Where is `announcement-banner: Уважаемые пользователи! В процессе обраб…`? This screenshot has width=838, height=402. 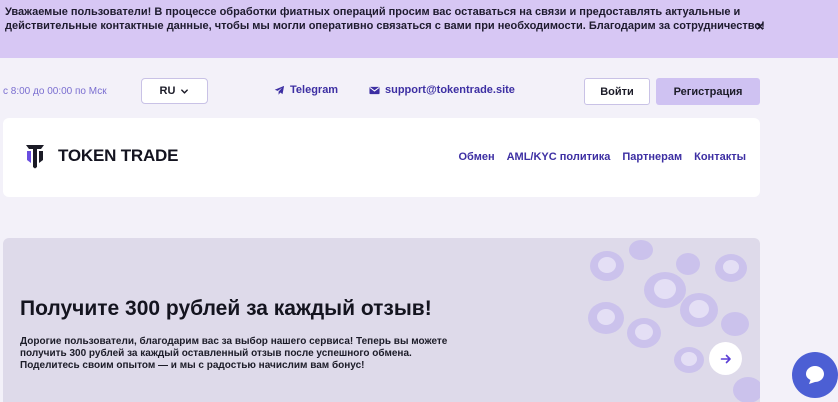 announcement-banner: Уважаемые пользователи! В процессе обраб… is located at coordinates (419, 29).